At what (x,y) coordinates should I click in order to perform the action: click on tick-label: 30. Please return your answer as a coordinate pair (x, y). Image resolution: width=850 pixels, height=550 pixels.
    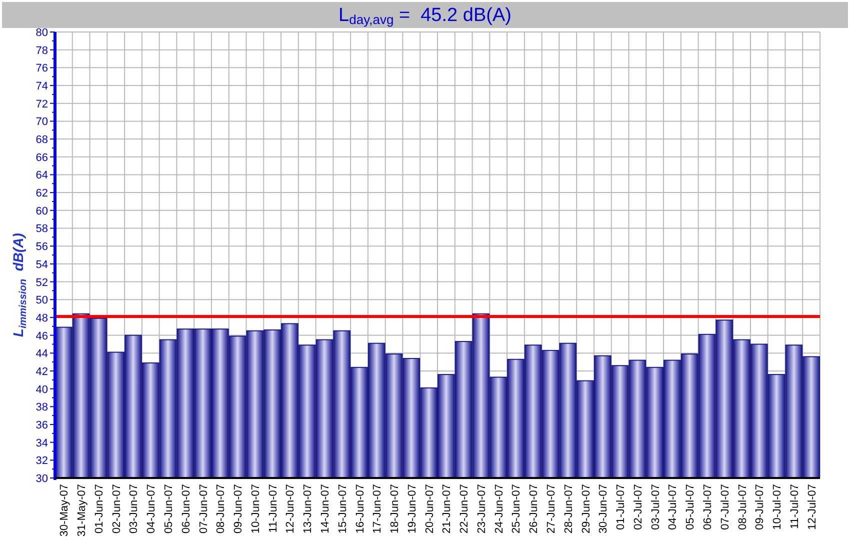
    Looking at the image, I should click on (42, 479).